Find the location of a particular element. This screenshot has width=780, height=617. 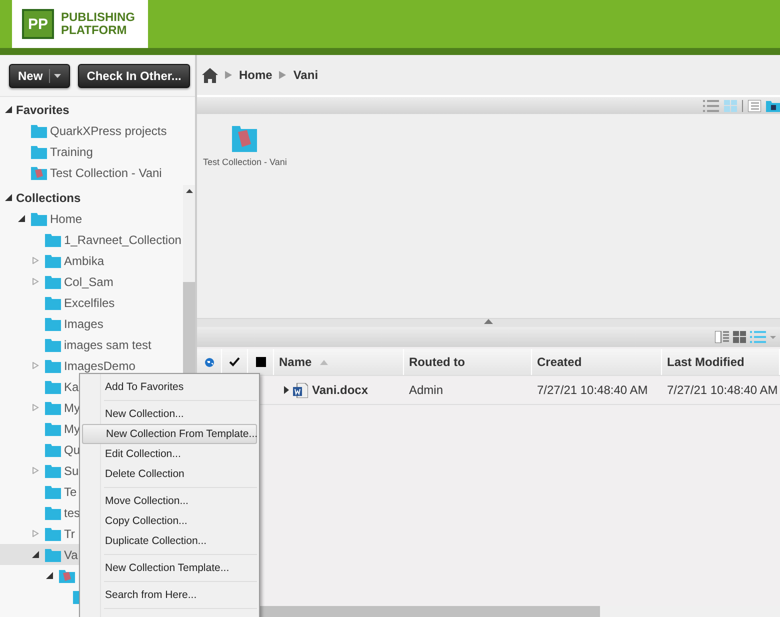

logo-text: PUBLISHING is located at coordinates (98, 17).